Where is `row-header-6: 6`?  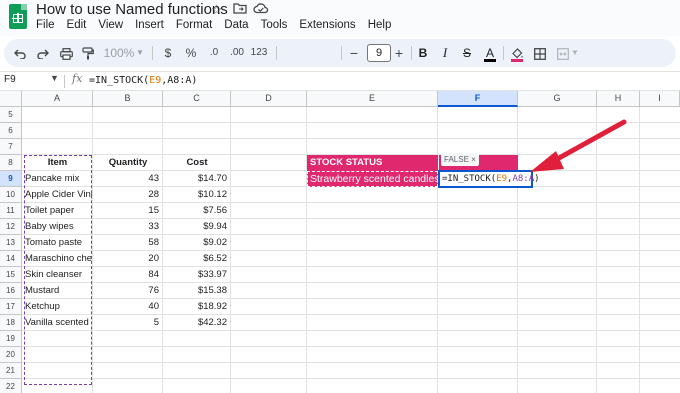 row-header-6: 6 is located at coordinates (11, 131).